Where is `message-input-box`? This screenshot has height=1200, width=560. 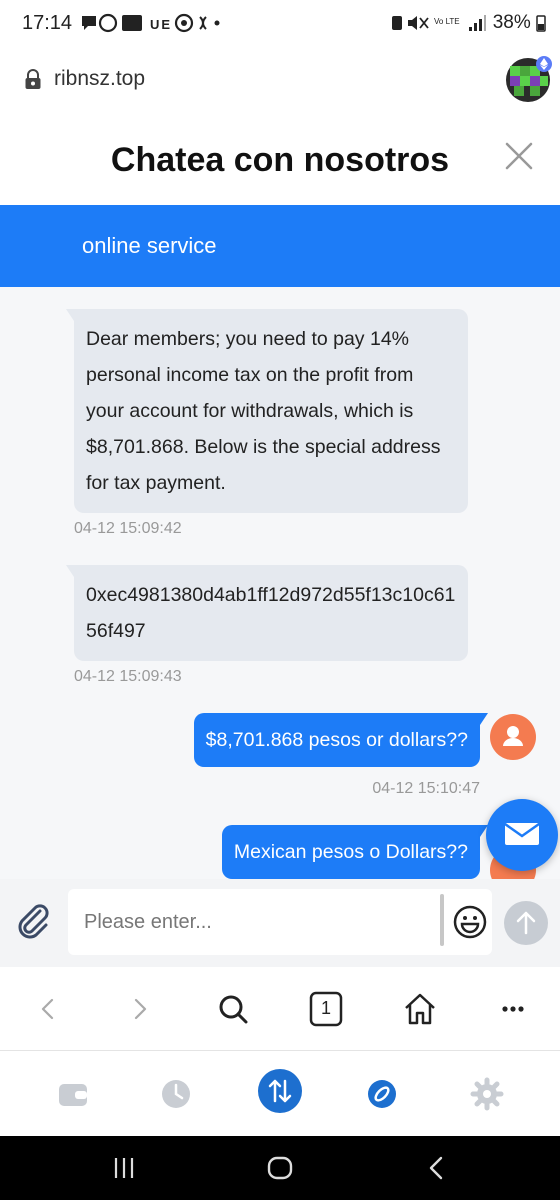 message-input-box is located at coordinates (280, 922).